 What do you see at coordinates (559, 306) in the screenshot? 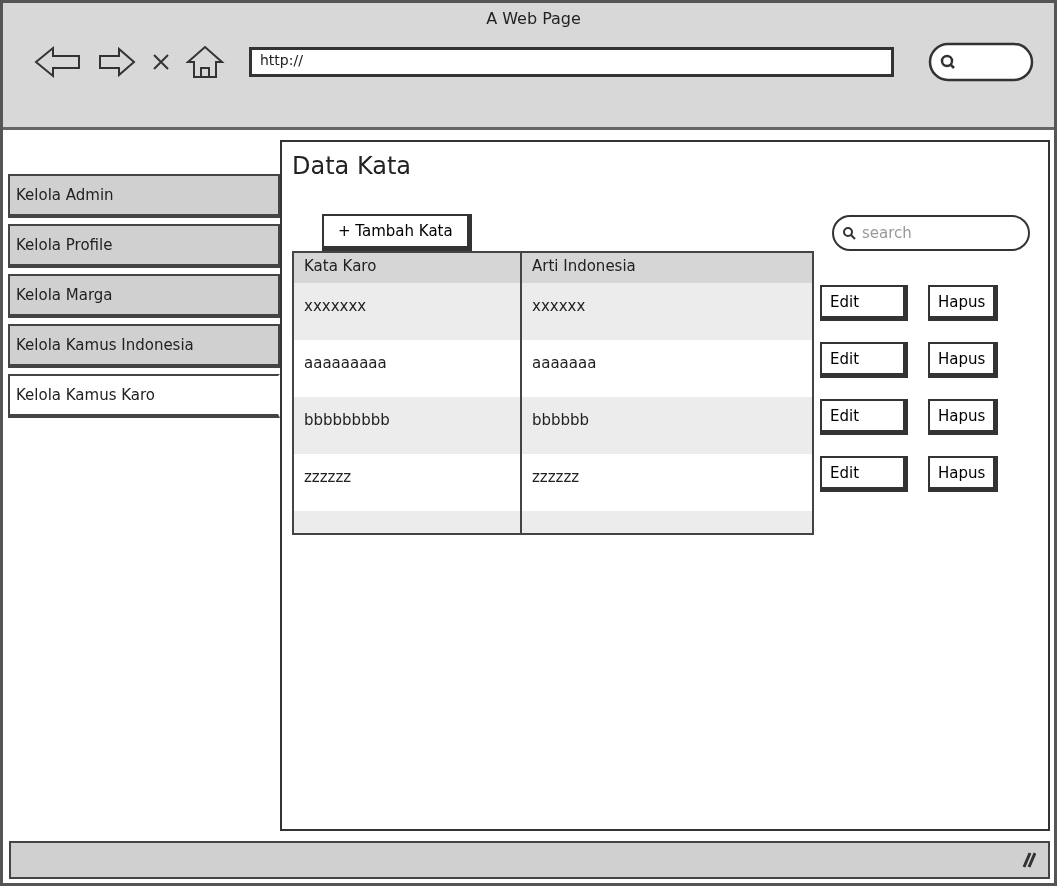
I see `table-cell-text: xxxxxx` at bounding box center [559, 306].